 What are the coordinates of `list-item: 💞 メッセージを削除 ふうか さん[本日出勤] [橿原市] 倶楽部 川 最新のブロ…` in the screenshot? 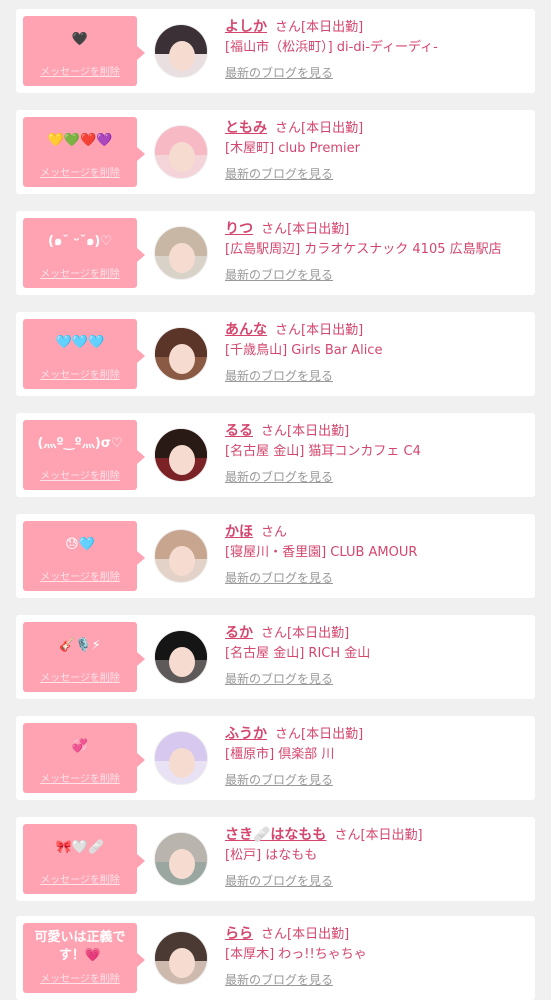 It's located at (275, 758).